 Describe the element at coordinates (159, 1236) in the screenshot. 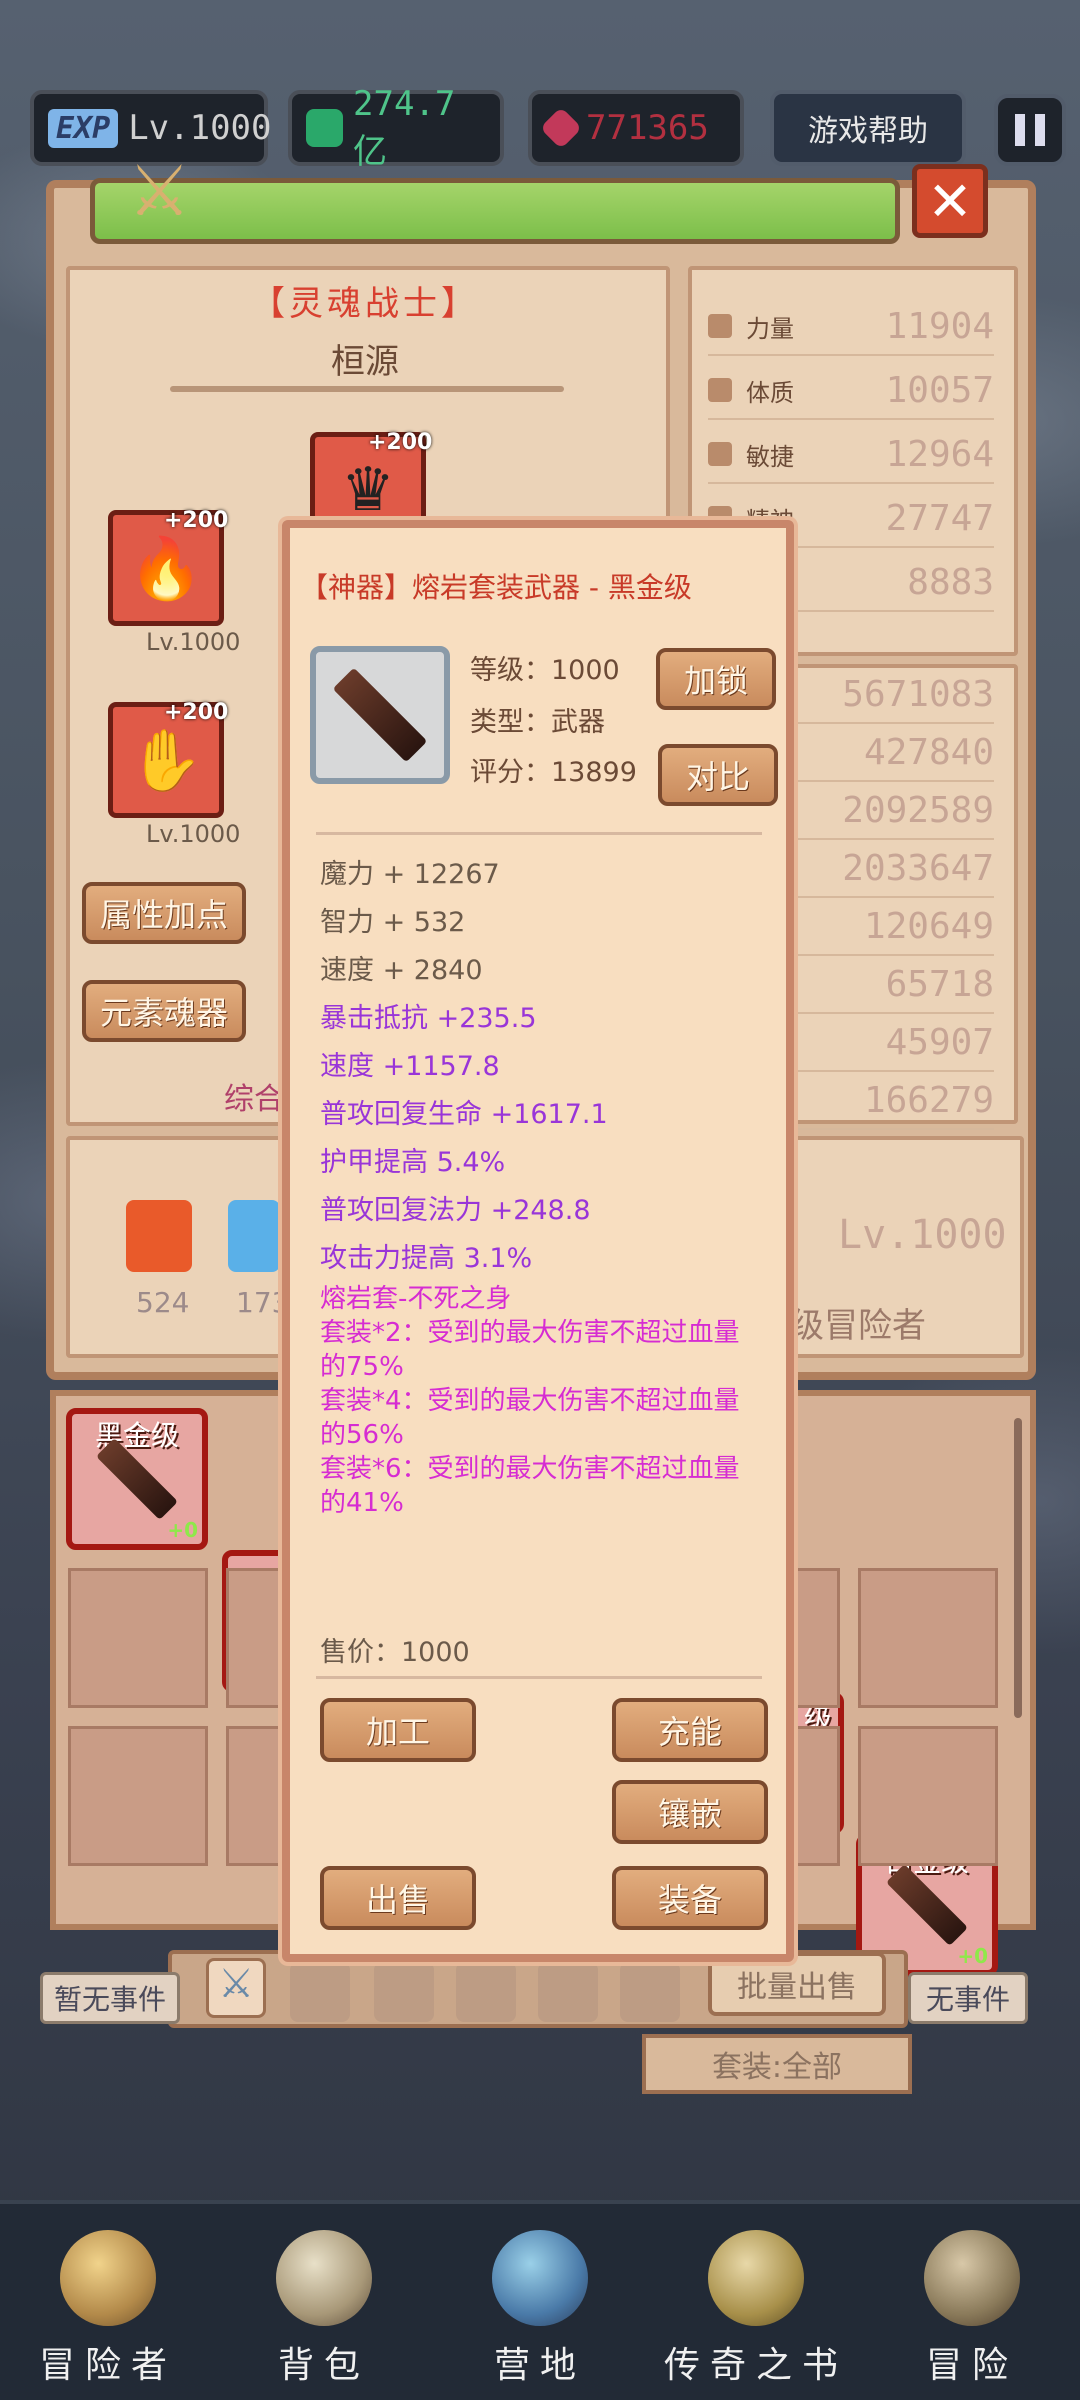

I see `fire-essence-icon` at that location.